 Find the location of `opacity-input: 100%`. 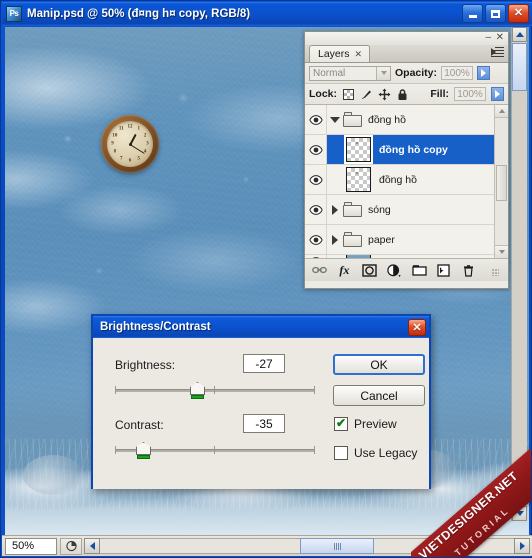

opacity-input: 100% is located at coordinates (457, 73).